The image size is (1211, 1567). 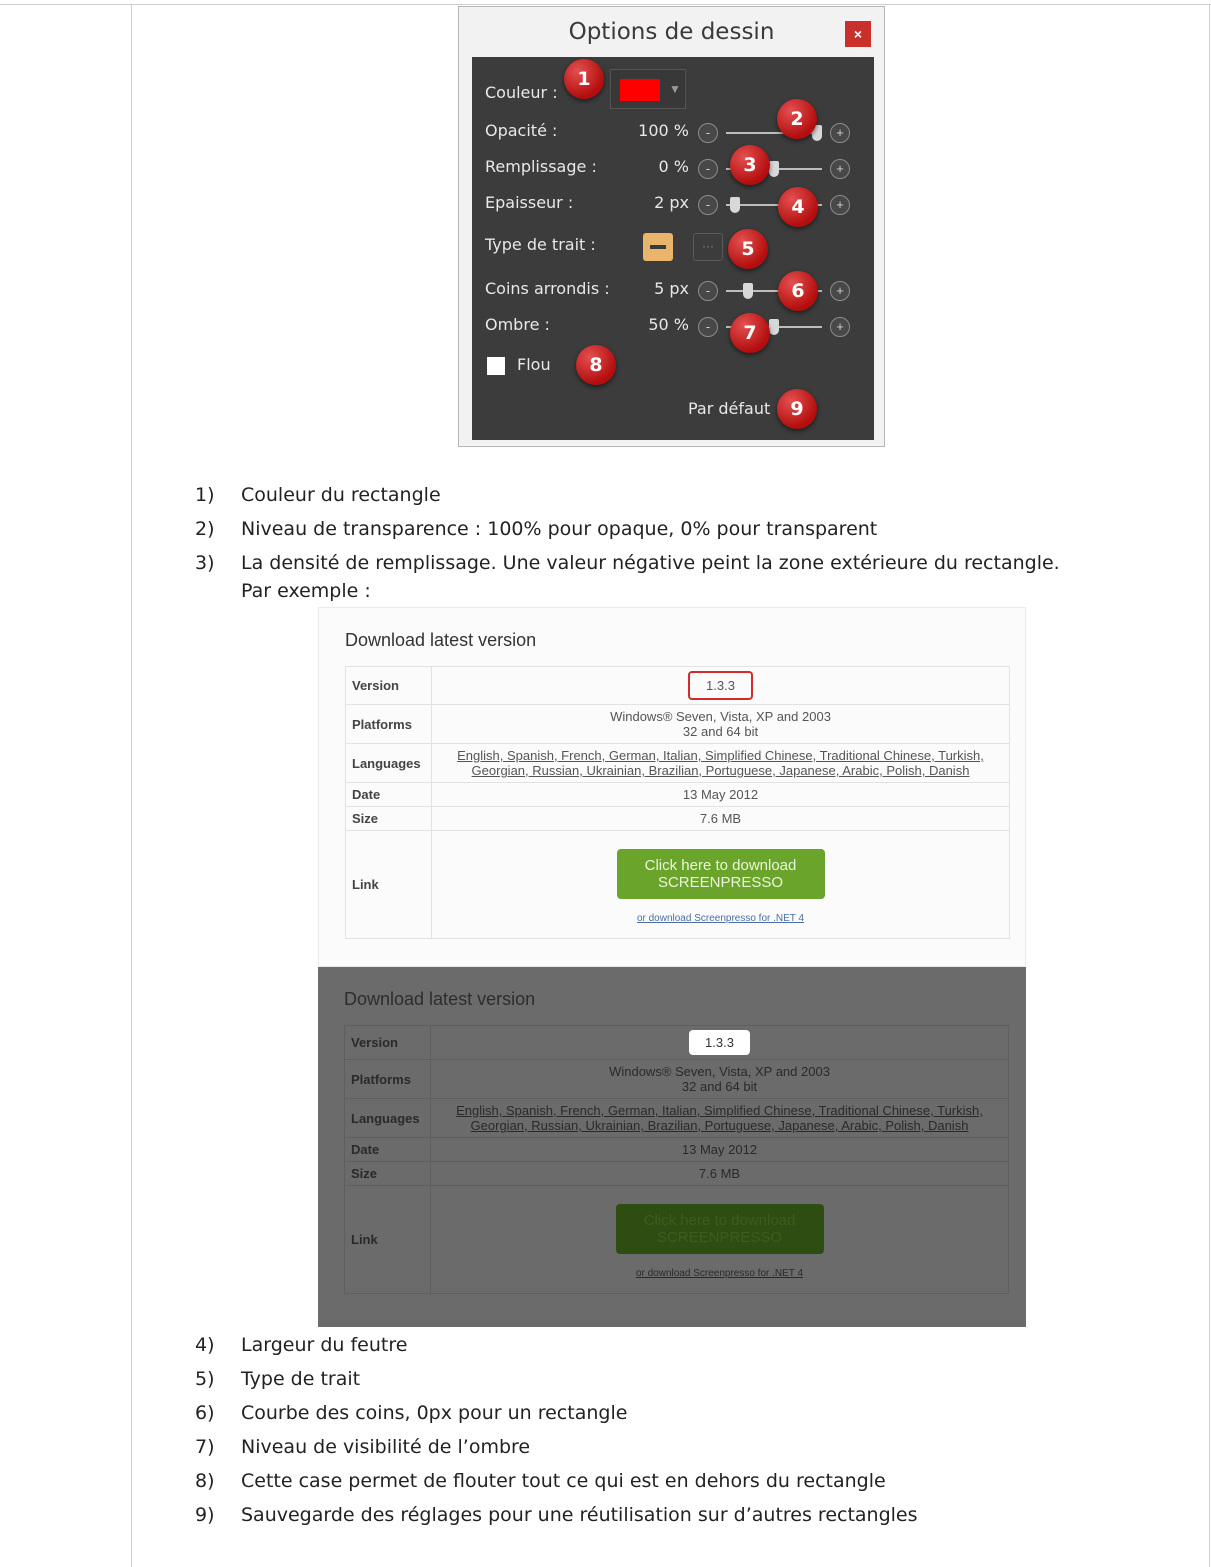 I want to click on shadow-slider-thumb, so click(x=774, y=327).